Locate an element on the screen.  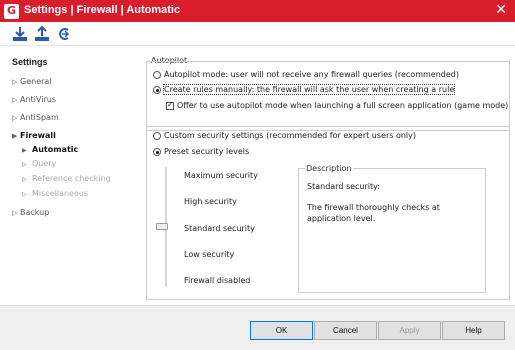
sidebar-subitem-reference-checking: ▷ Reference checking is located at coordinates (66, 178).